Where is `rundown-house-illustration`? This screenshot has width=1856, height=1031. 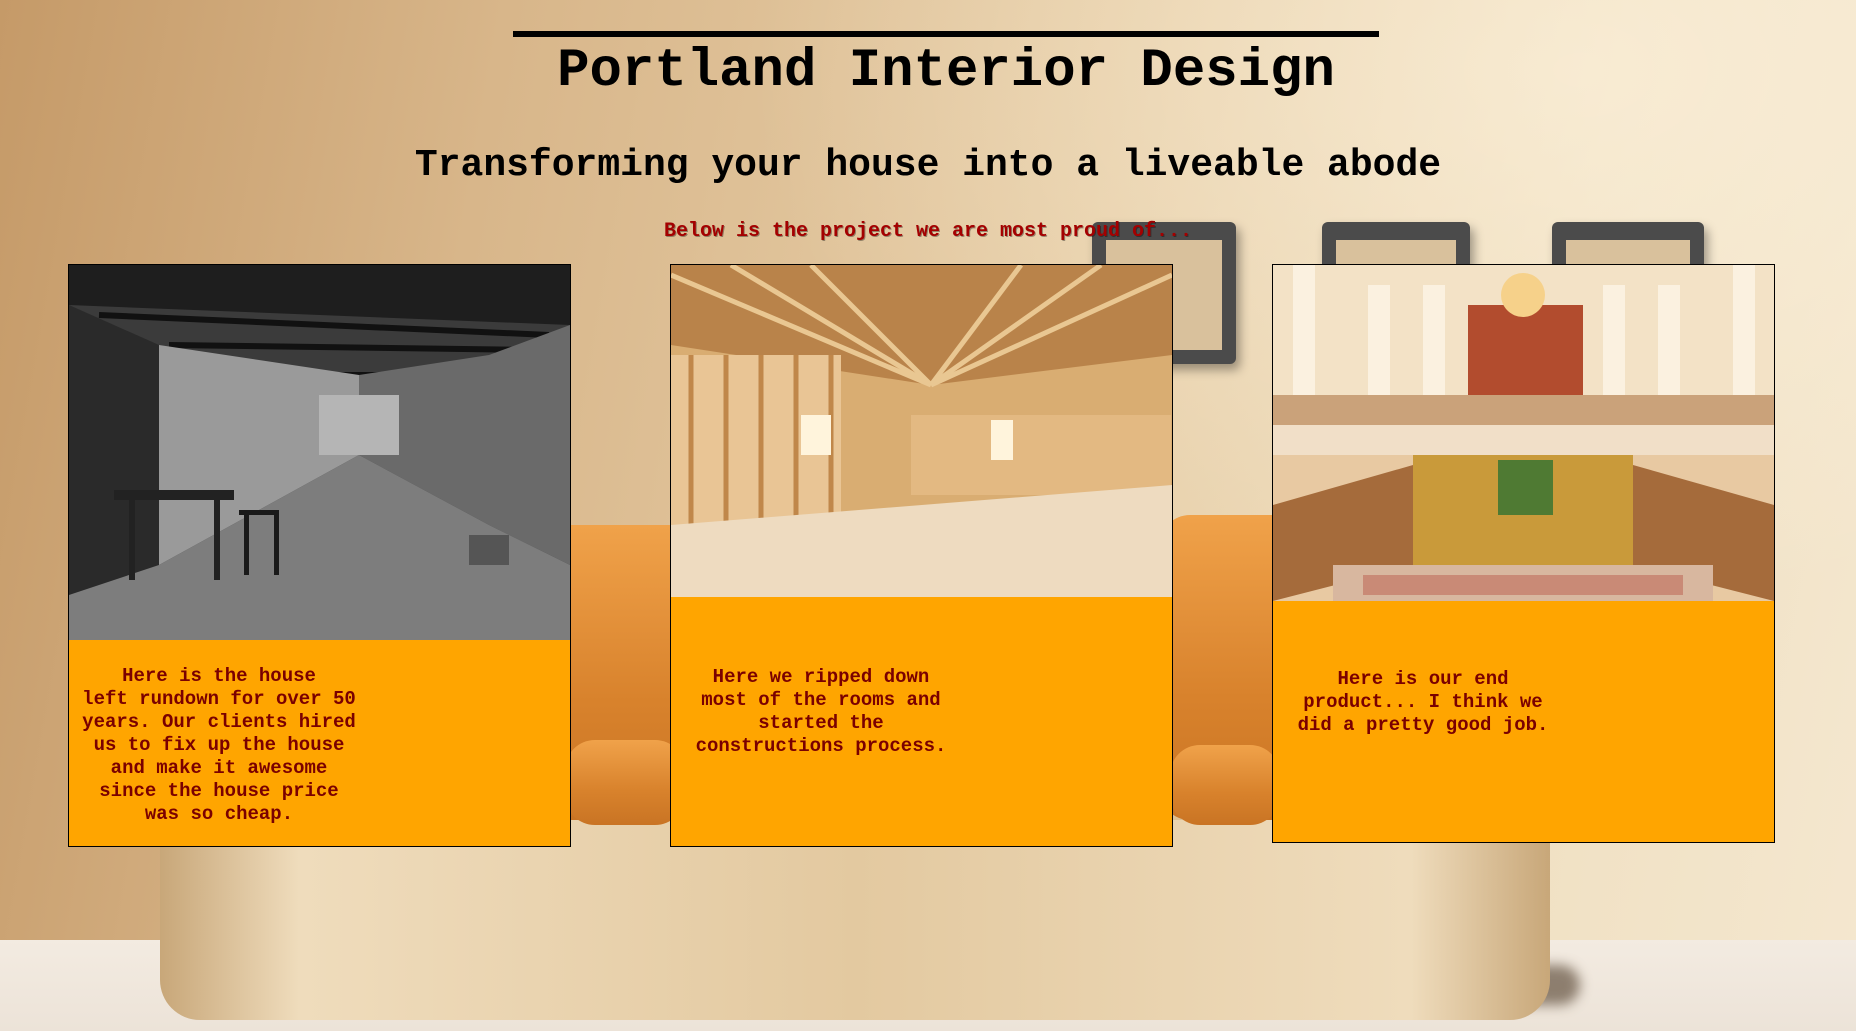 rundown-house-illustration is located at coordinates (319, 452).